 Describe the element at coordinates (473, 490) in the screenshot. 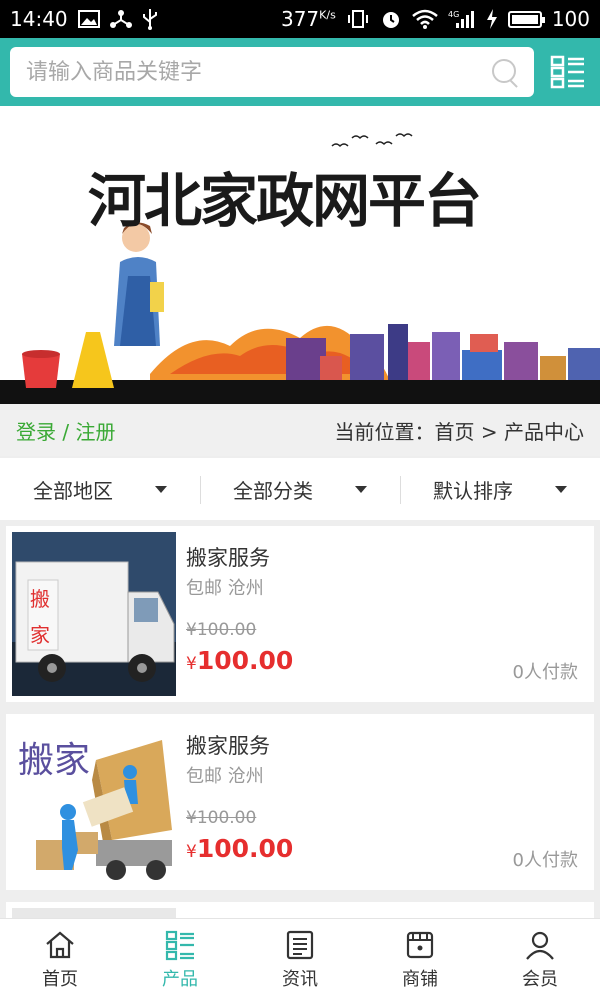

I see `filter-label: 默认排序` at that location.